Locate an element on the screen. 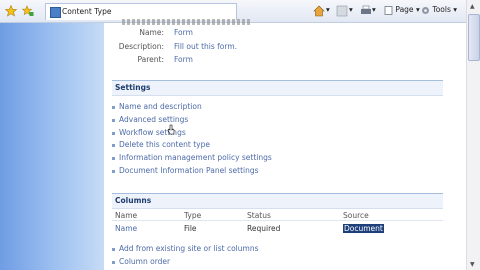  selected-source-text: Document is located at coordinates (363, 228).